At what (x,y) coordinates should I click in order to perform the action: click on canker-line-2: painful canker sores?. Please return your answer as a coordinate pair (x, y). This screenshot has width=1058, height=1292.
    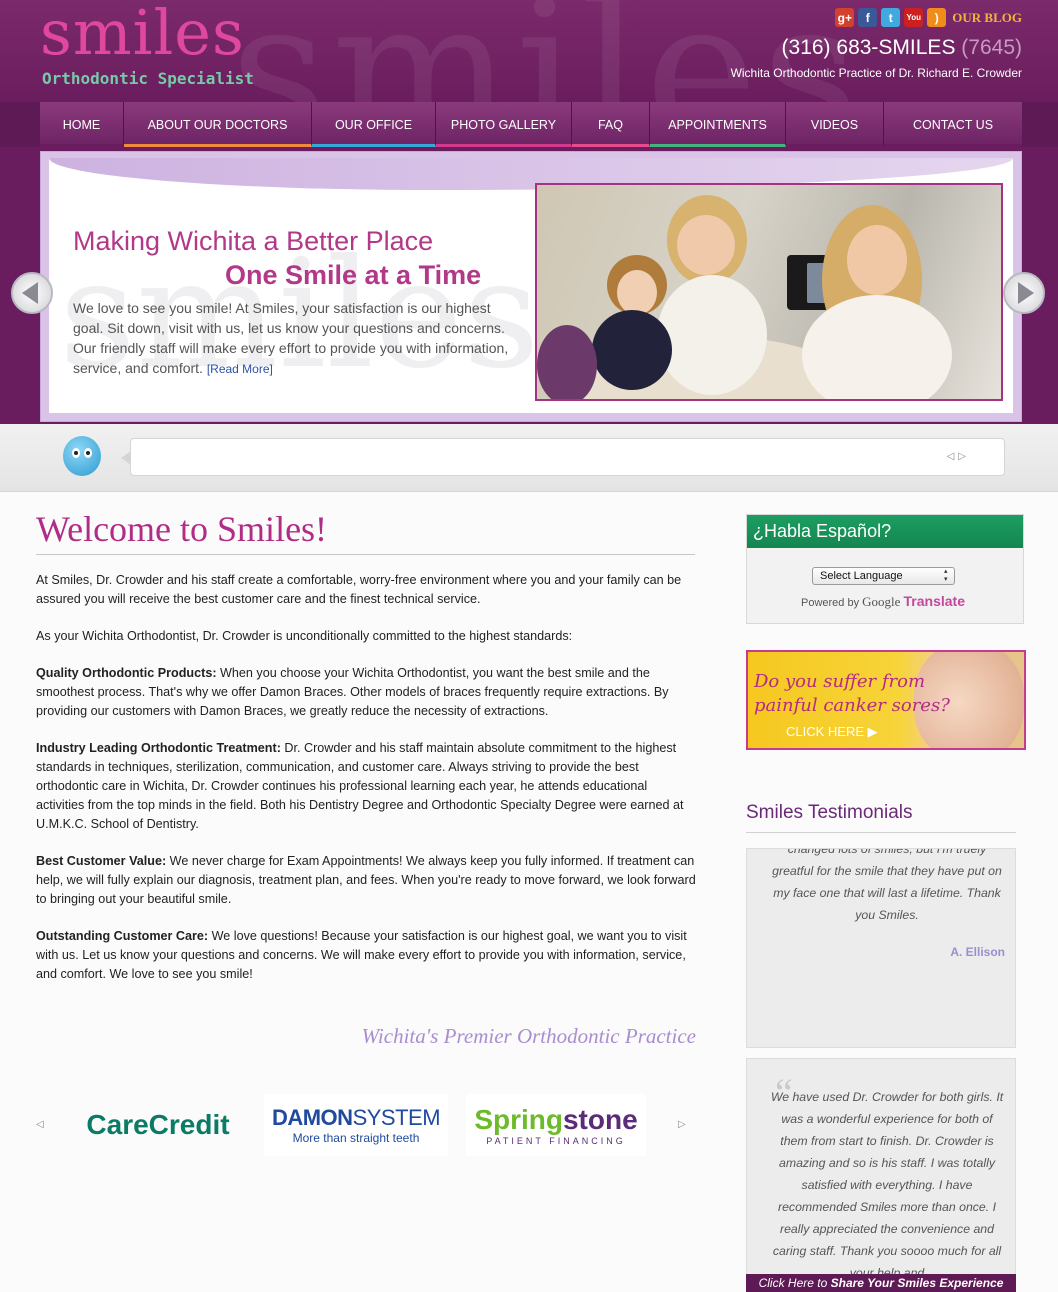
    Looking at the image, I should click on (852, 705).